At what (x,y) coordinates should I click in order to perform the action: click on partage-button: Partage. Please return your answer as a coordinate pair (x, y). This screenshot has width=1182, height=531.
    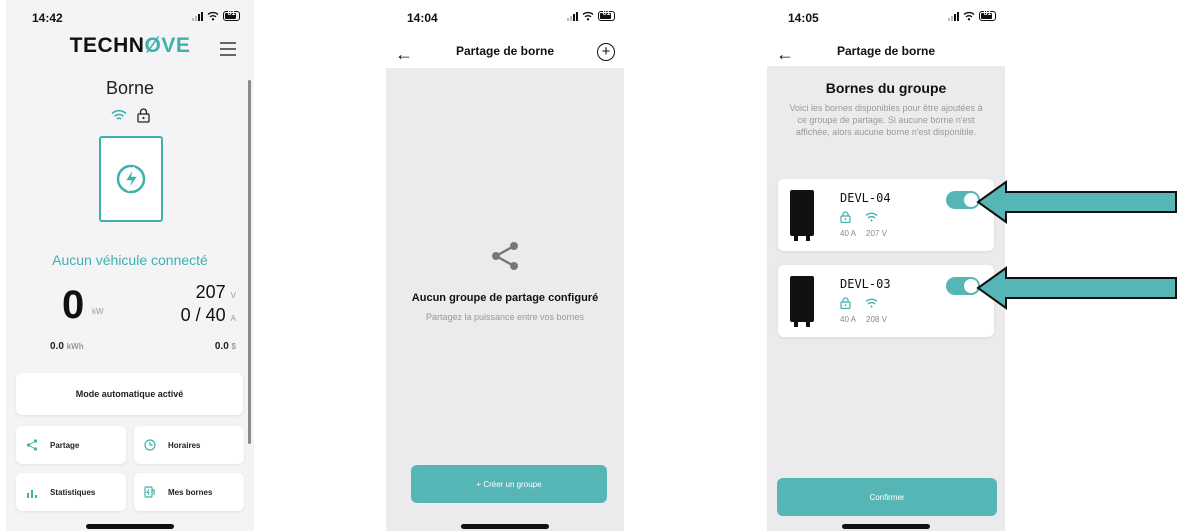
    Looking at the image, I should click on (71, 445).